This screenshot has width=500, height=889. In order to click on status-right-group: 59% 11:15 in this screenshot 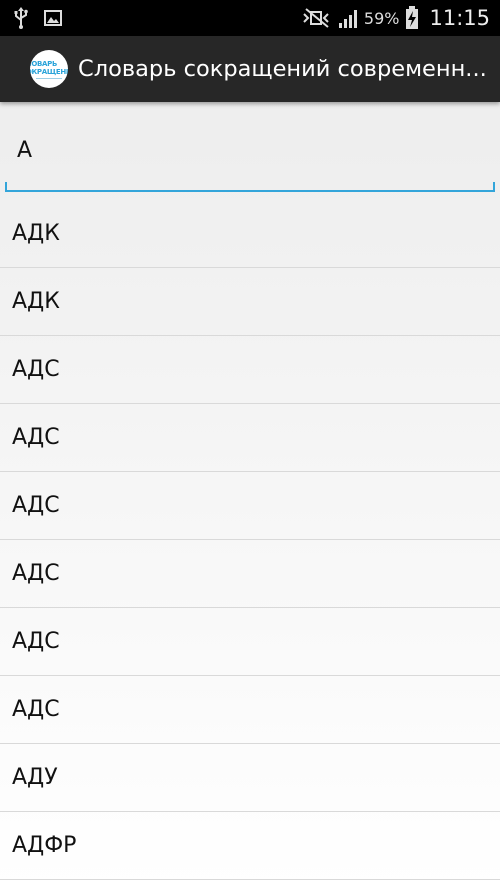, I will do `click(393, 18)`.